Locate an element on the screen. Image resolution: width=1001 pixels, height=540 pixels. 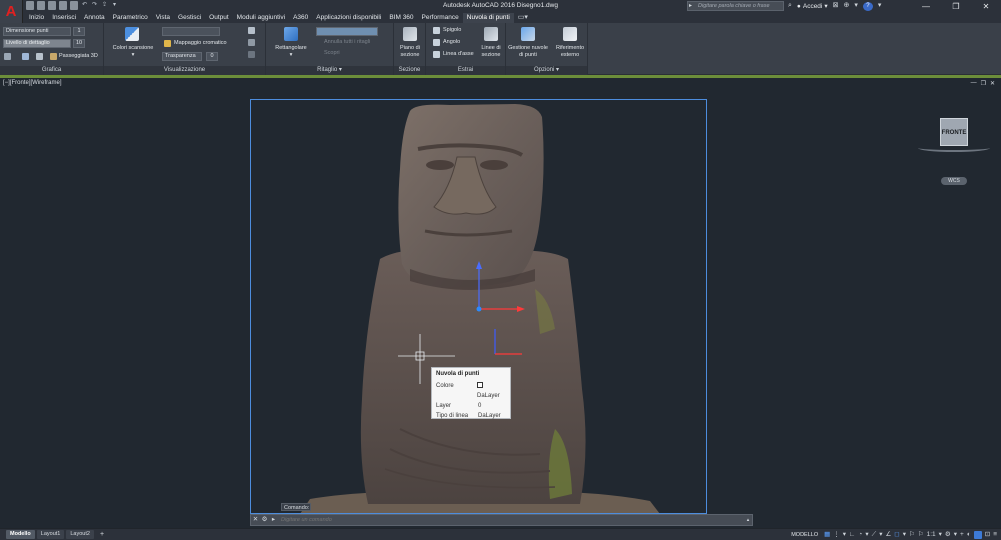
tab-inizio: Inizio is located at coordinates (36, 18).